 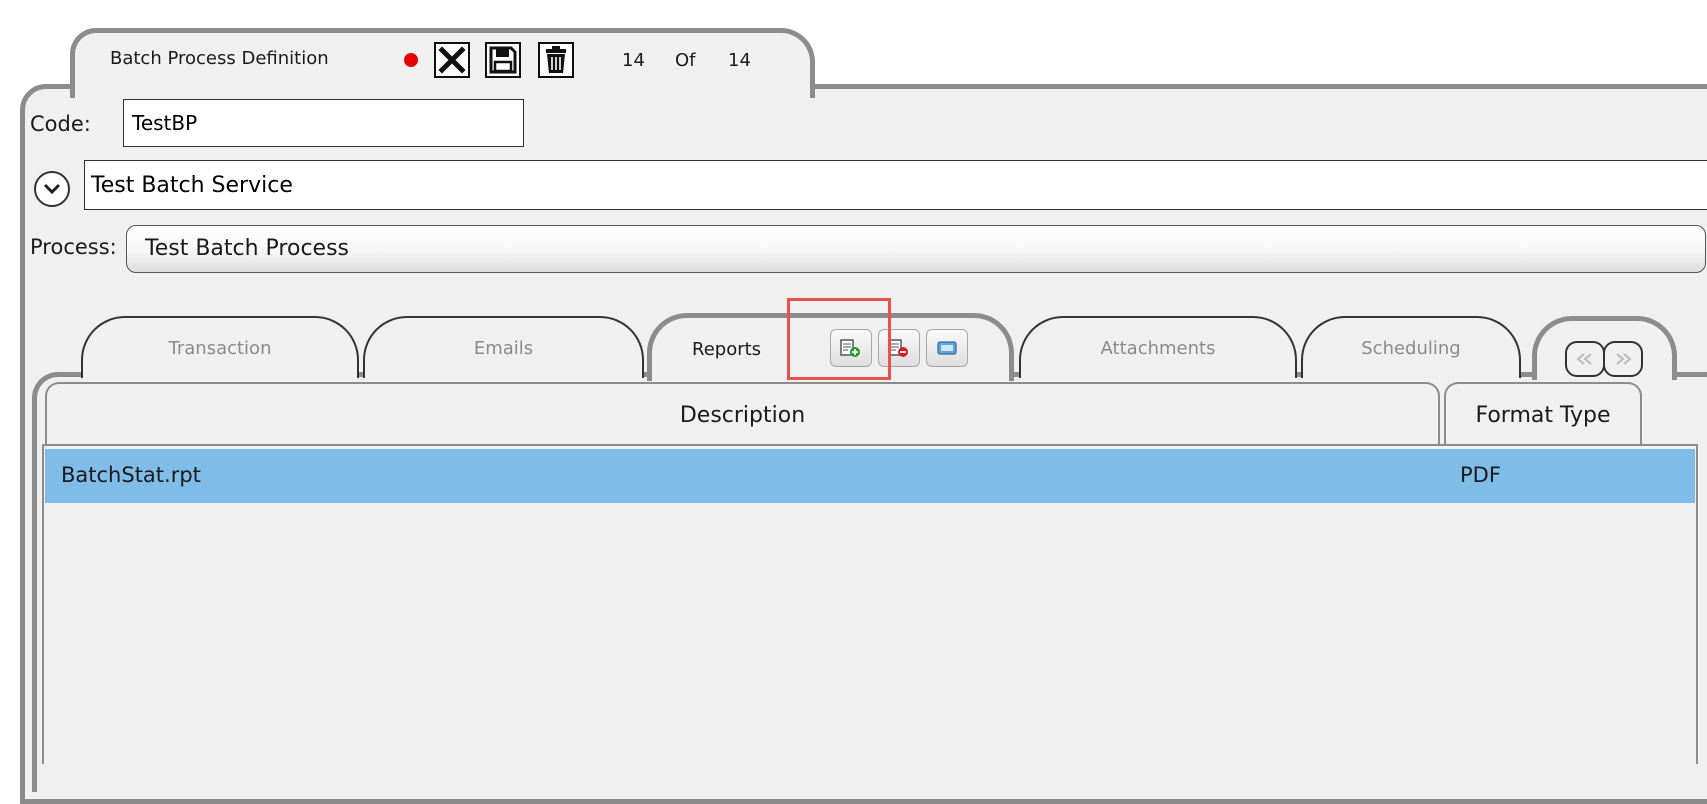 I want to click on cell-format-type: PDF, so click(x=1480, y=475).